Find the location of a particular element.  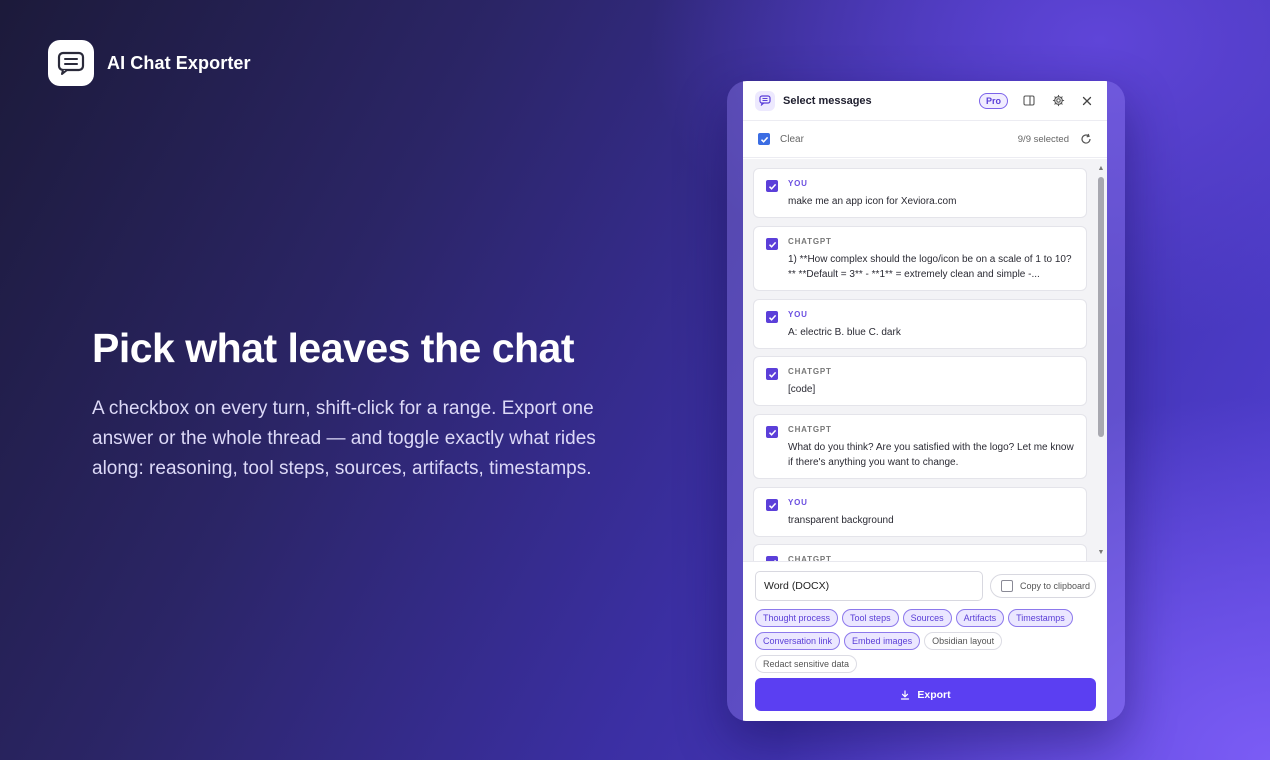

pro-badge: Pro is located at coordinates (993, 100).